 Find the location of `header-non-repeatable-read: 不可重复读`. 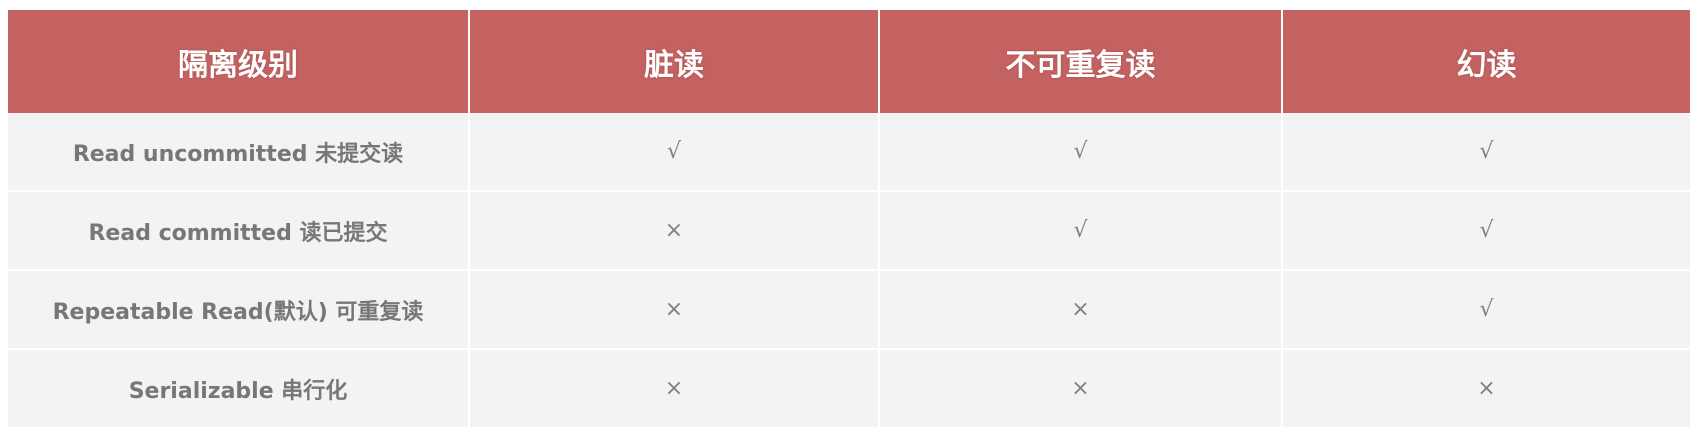

header-non-repeatable-read: 不可重复读 is located at coordinates (1080, 61).